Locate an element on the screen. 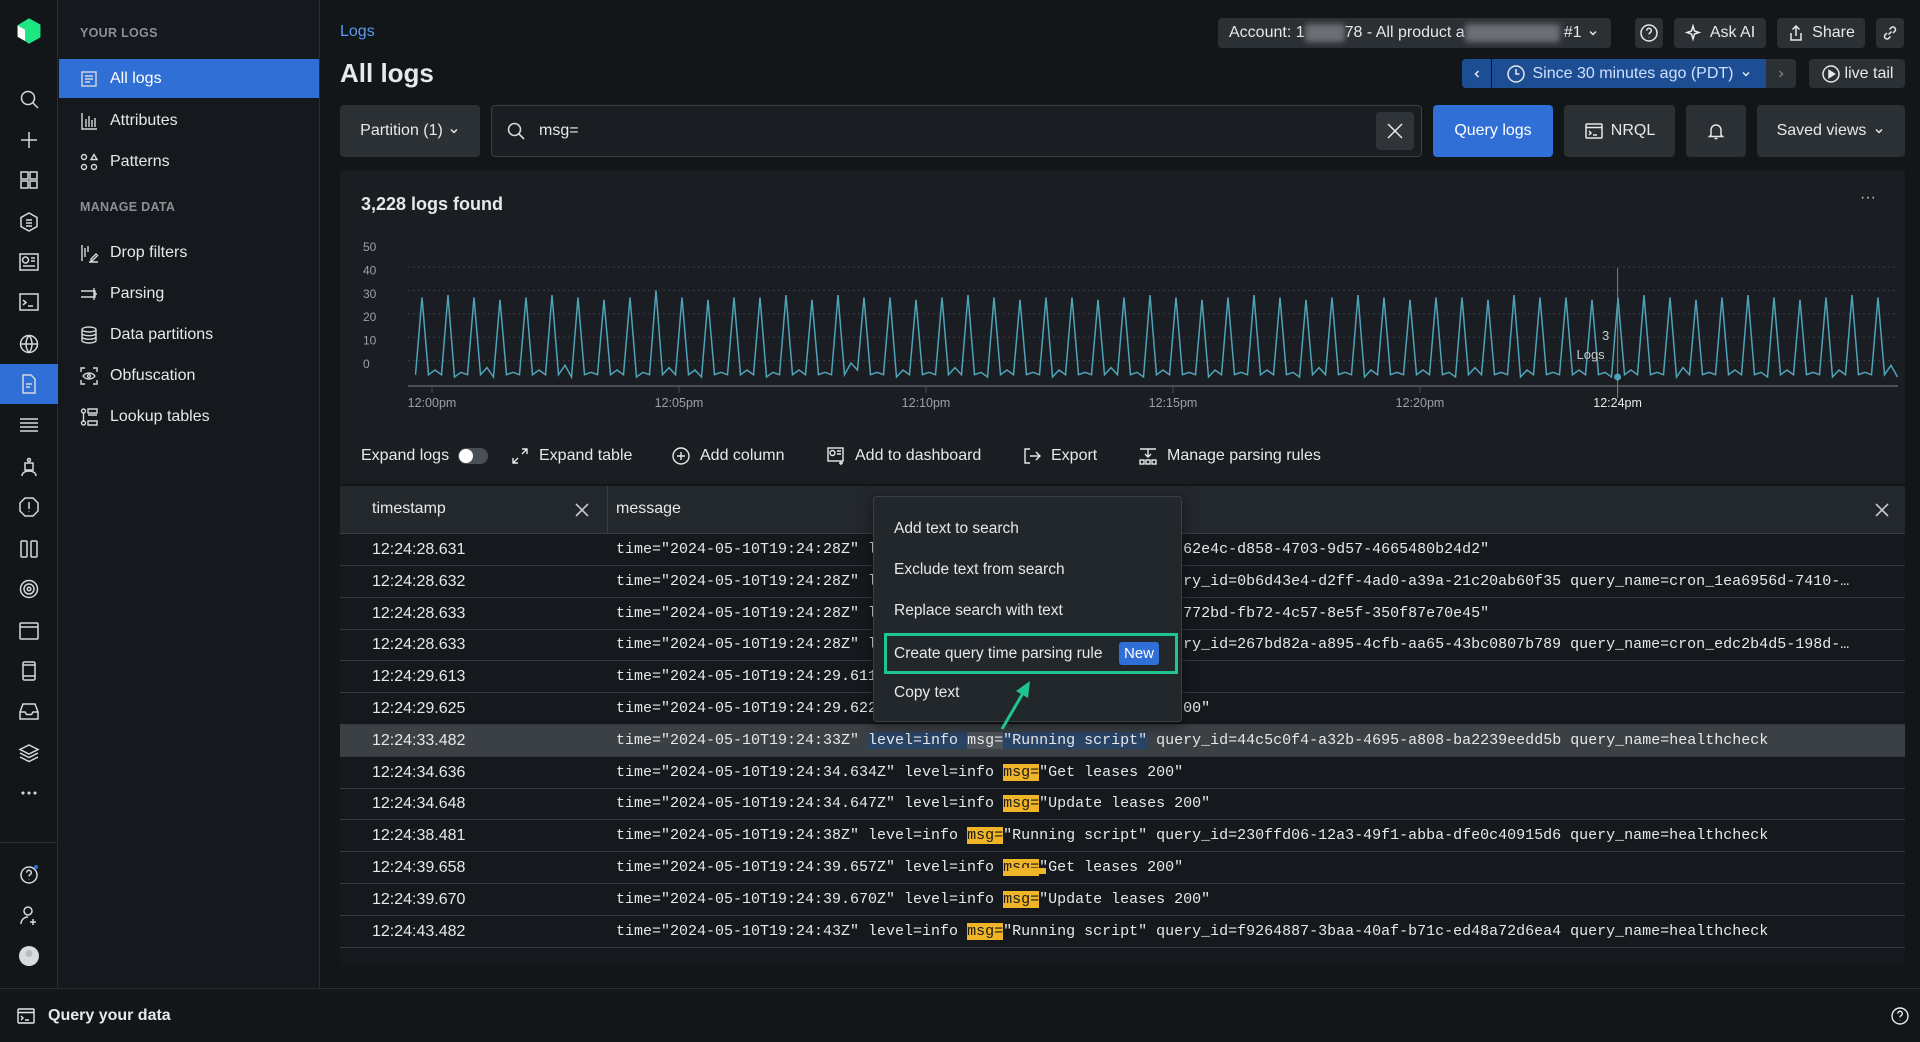 The height and width of the screenshot is (1042, 1920). avatar is located at coordinates (29, 956).